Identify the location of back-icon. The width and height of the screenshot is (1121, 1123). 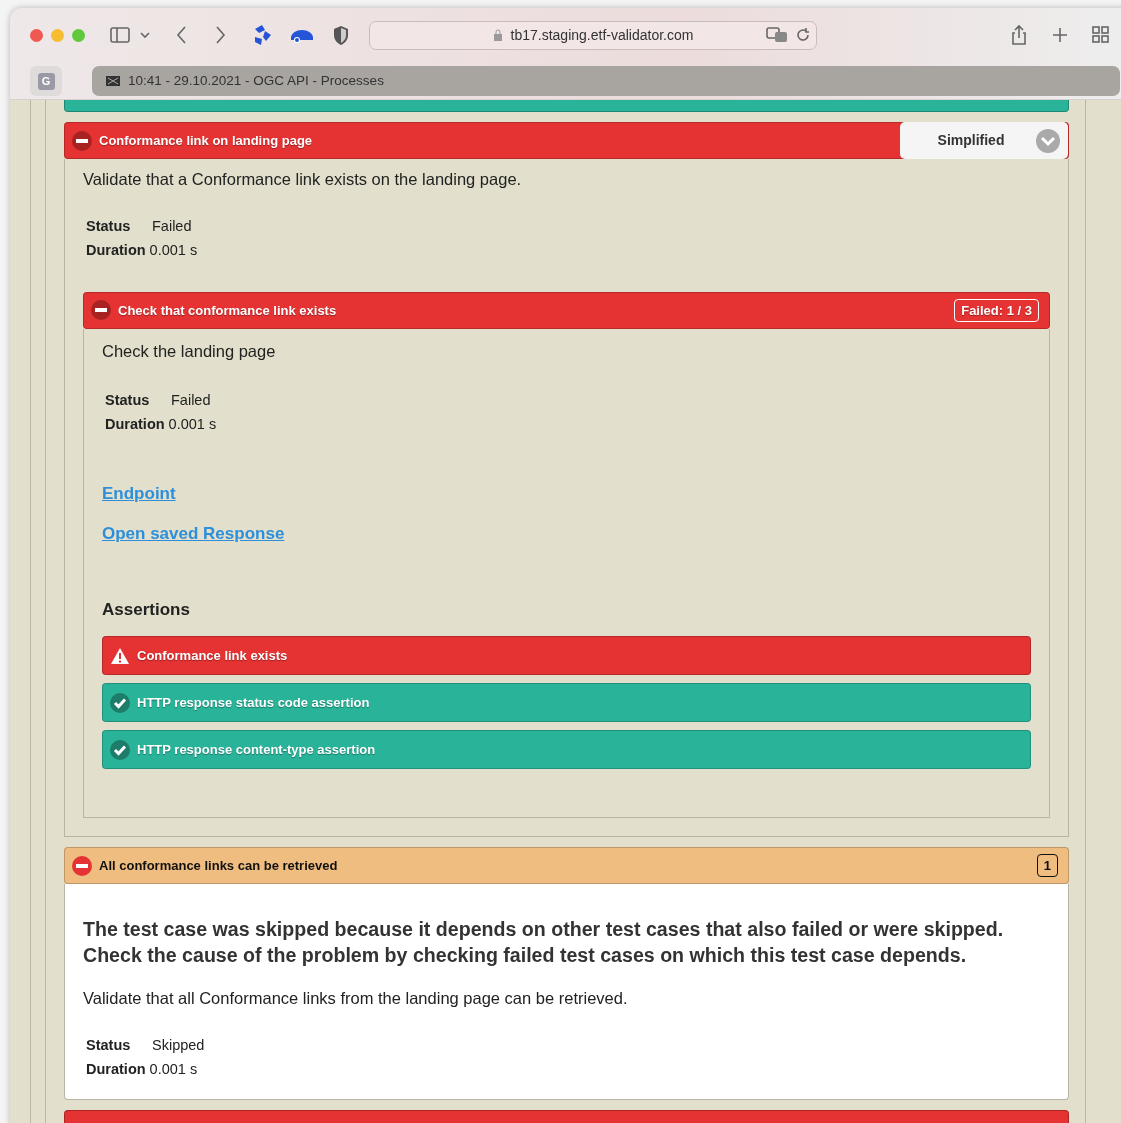
(182, 35).